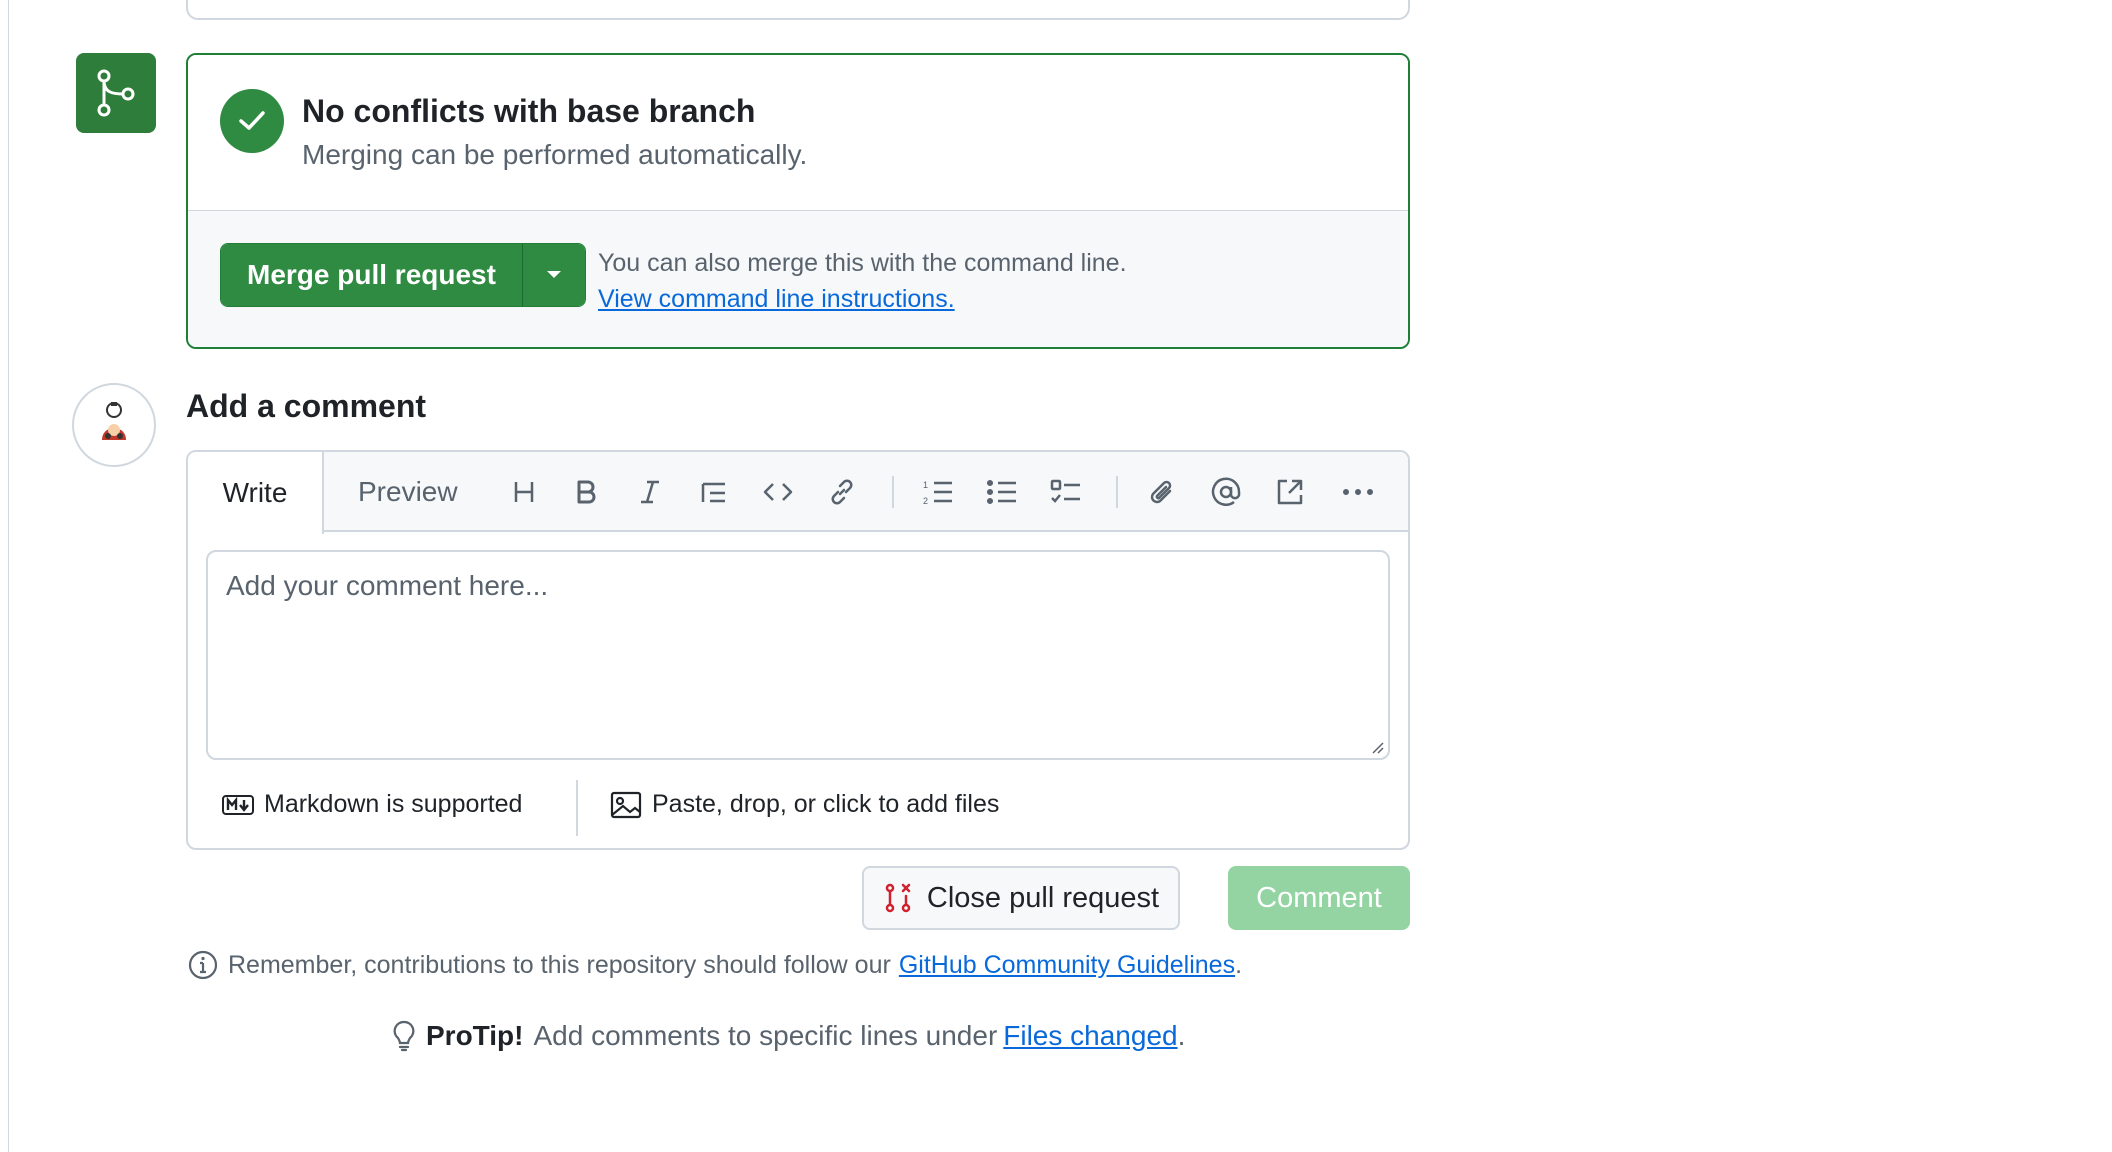 This screenshot has width=2112, height=1152. Describe the element at coordinates (256, 493) in the screenshot. I see `tab-write: Write` at that location.